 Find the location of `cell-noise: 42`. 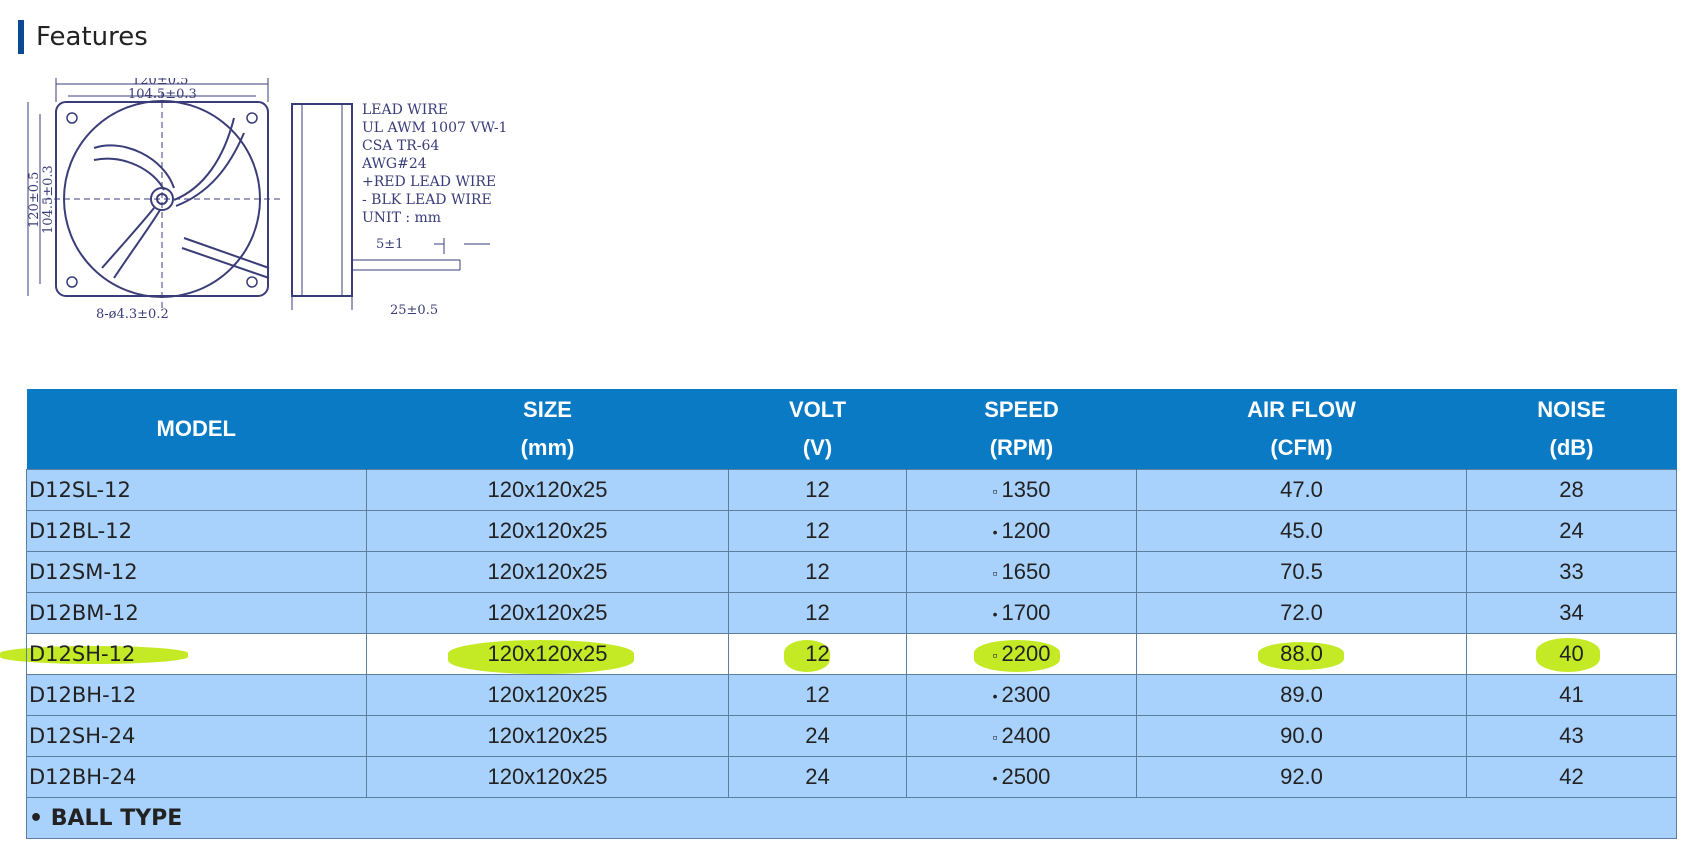

cell-noise: 42 is located at coordinates (1571, 777).